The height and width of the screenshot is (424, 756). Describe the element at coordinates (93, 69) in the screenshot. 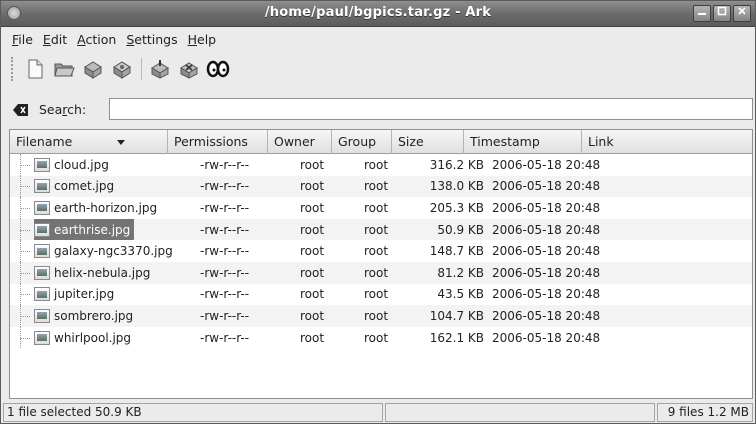

I see `add-files-button` at that location.